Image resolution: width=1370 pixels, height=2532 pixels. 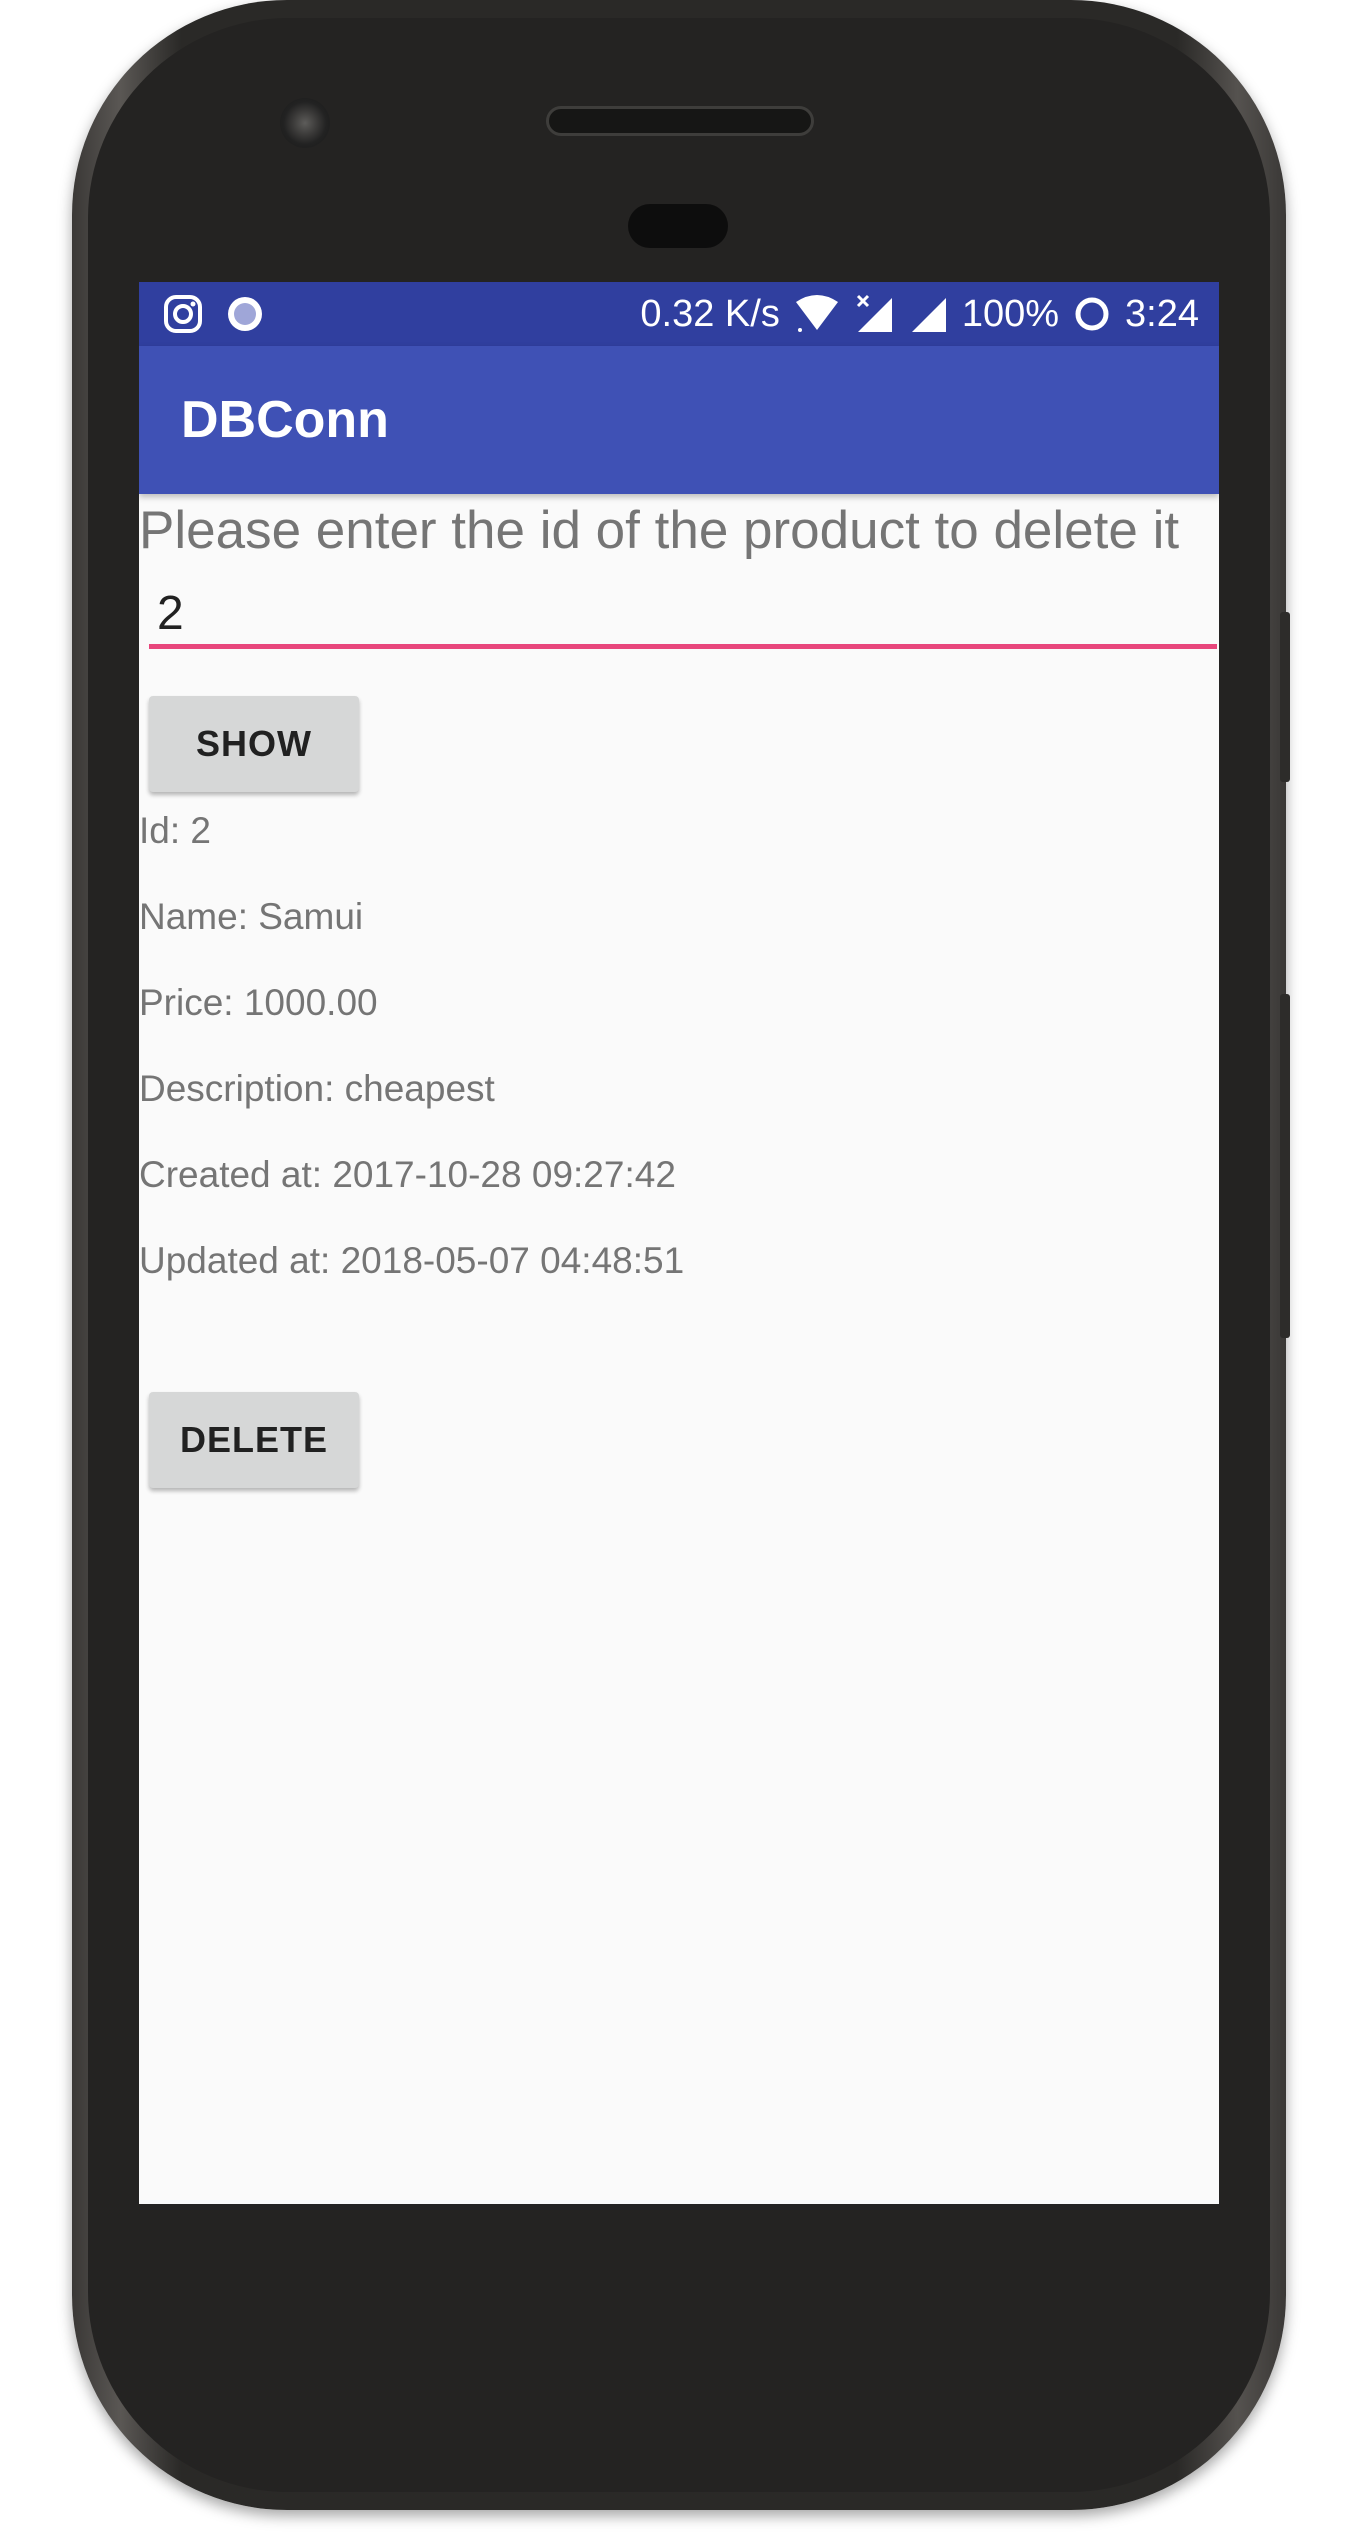 I want to click on circle-notification-icon, so click(x=245, y=314).